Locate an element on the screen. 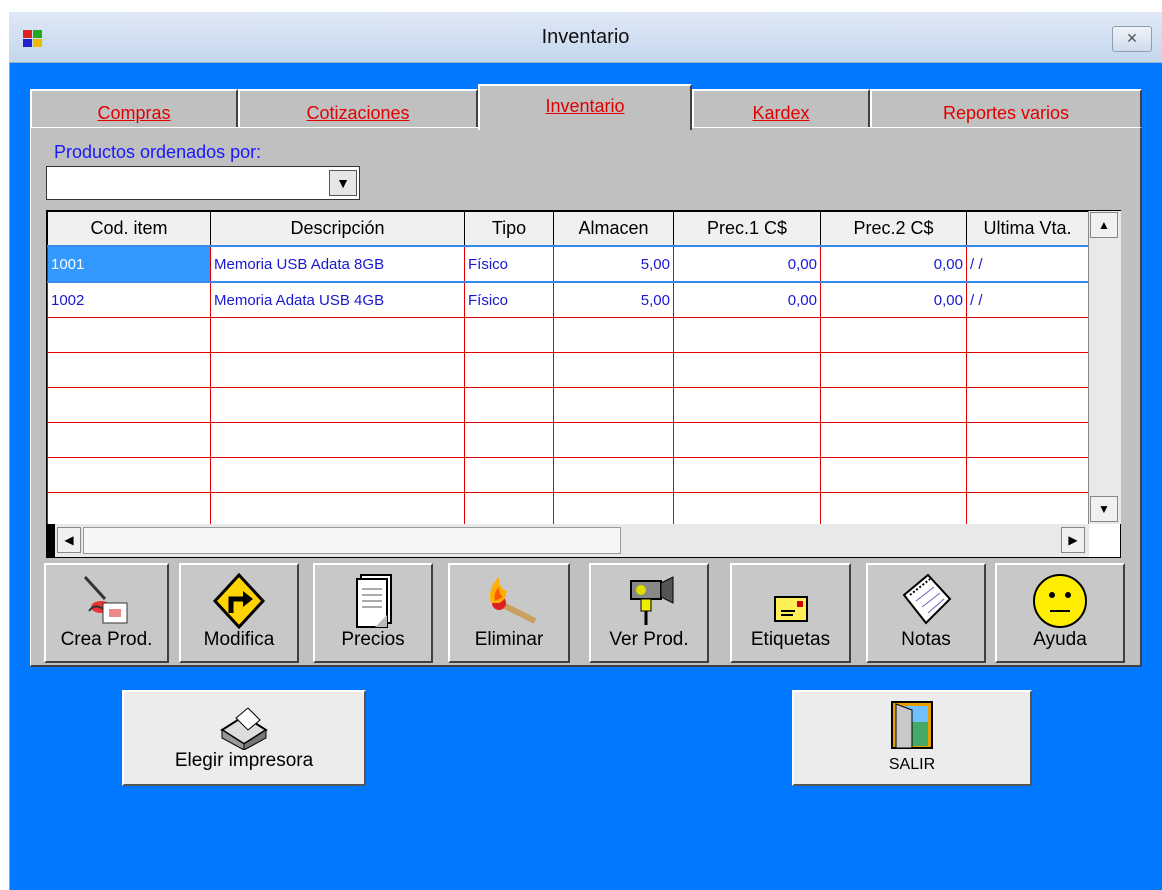 Image resolution: width=1162 pixels, height=890 pixels. column-header: Prec.2 C$ is located at coordinates (893, 229).